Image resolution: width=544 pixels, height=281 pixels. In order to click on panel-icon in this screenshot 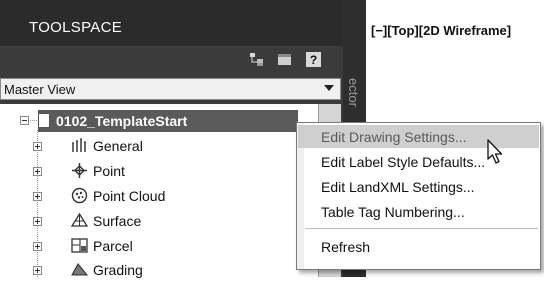, I will do `click(284, 59)`.